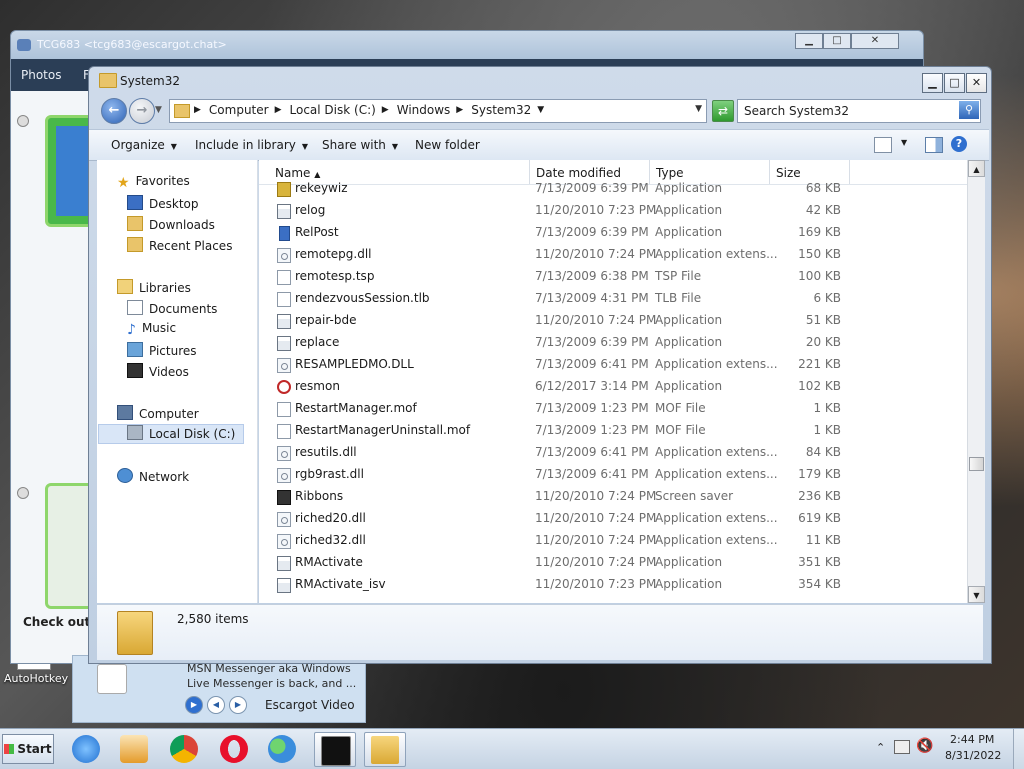  I want to click on breadcrumb-local-disk: Local Disk (C:), so click(333, 110).